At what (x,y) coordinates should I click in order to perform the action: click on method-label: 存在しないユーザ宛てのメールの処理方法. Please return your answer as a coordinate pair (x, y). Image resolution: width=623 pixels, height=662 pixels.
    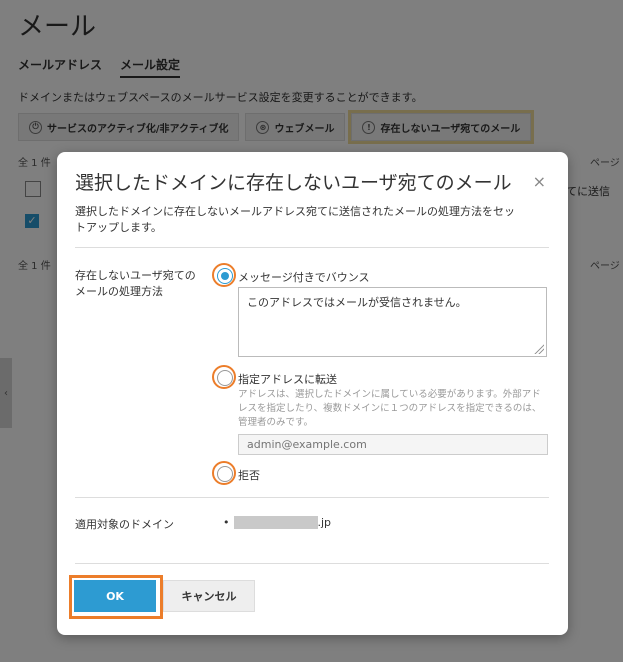
    Looking at the image, I should click on (135, 283).